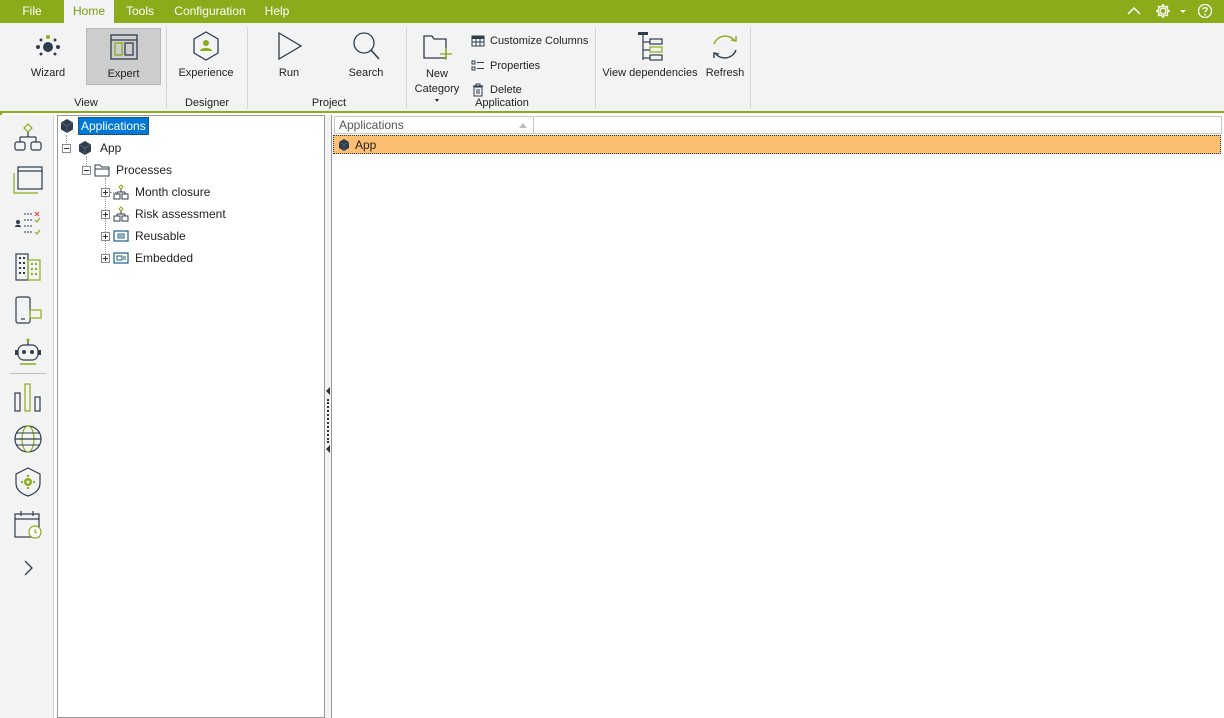 The height and width of the screenshot is (718, 1224). What do you see at coordinates (725, 47) in the screenshot?
I see `refresh-icon` at bounding box center [725, 47].